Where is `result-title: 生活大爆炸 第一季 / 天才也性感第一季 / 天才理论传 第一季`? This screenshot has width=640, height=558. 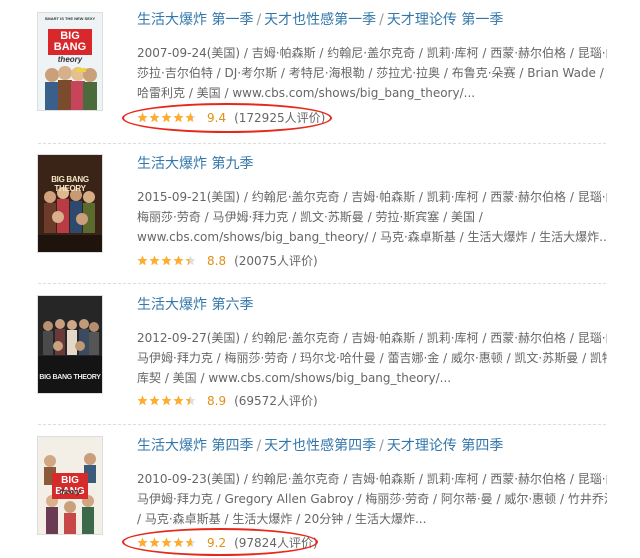 result-title: 生活大爆炸 第一季 / 天才也性感第一季 / 天才理论传 第一季 is located at coordinates (320, 20).